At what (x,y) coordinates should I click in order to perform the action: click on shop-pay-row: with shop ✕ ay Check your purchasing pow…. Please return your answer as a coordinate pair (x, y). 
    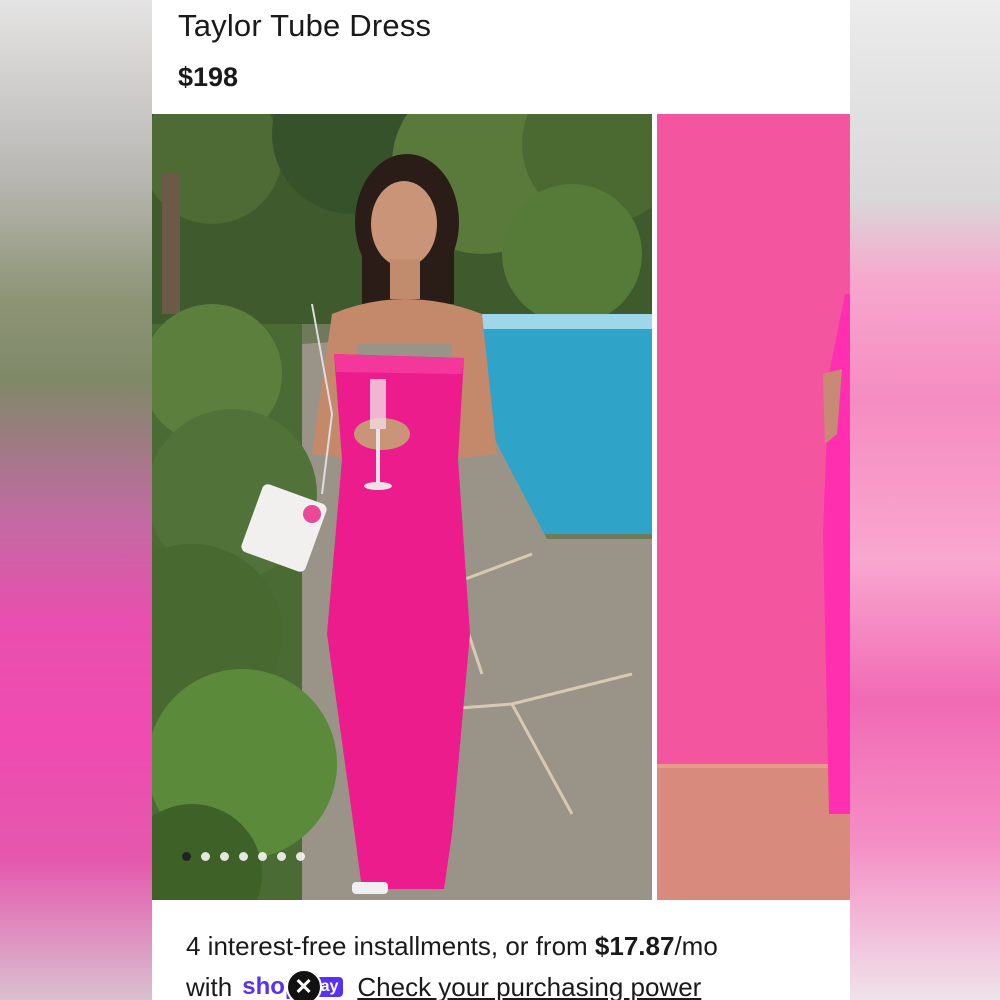
    Looking at the image, I should click on (443, 983).